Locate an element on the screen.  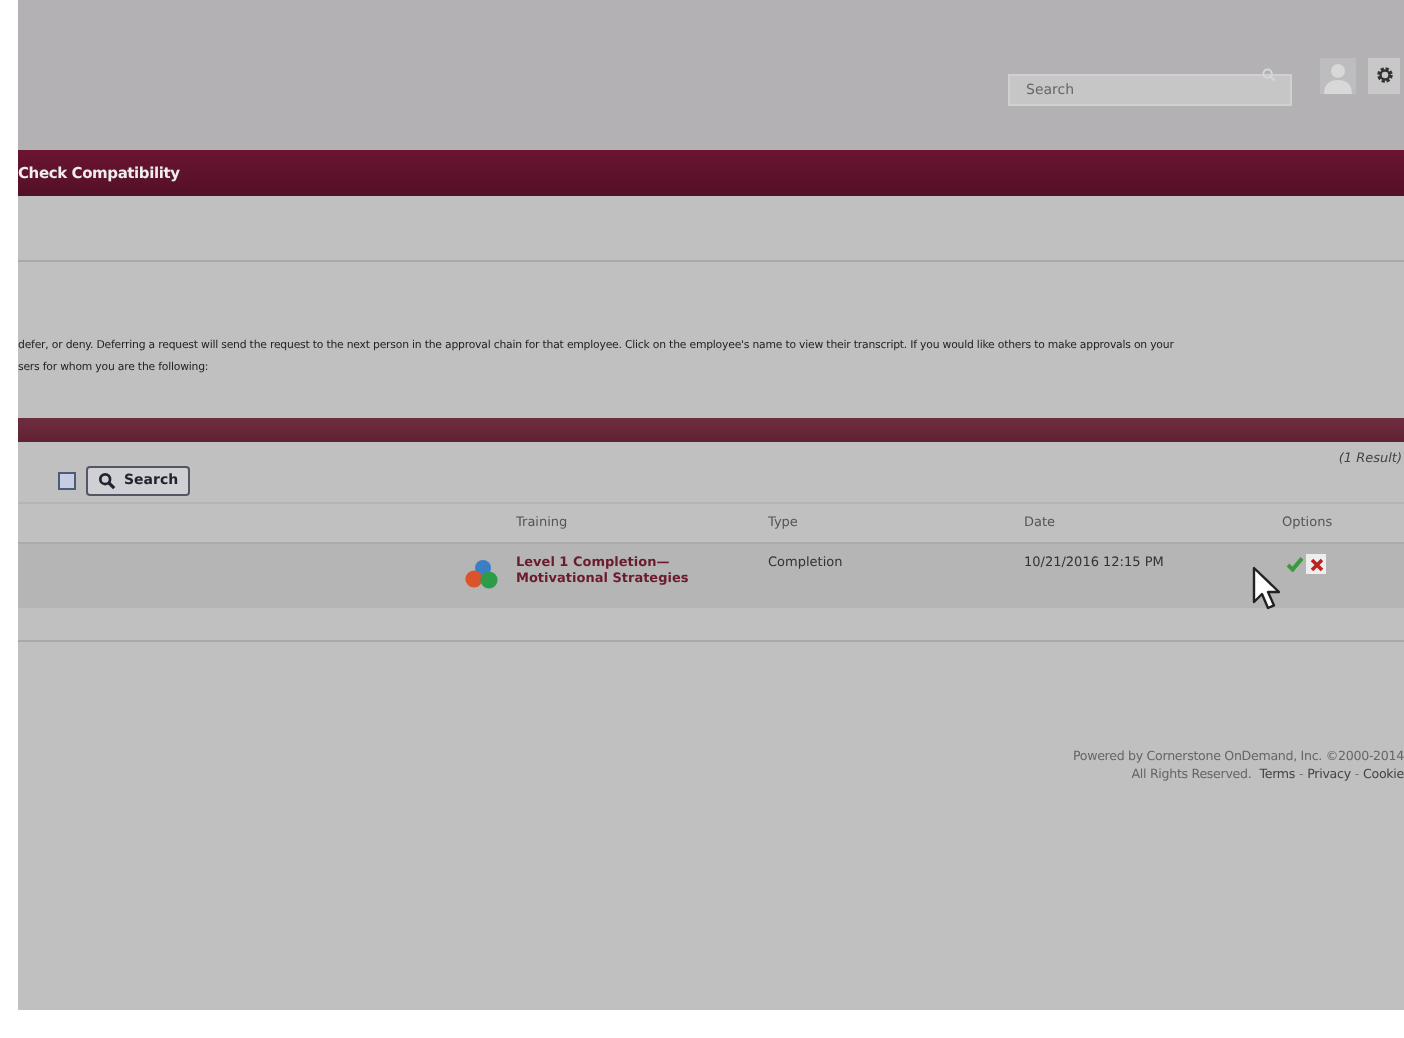
training-icon is located at coordinates (482, 574).